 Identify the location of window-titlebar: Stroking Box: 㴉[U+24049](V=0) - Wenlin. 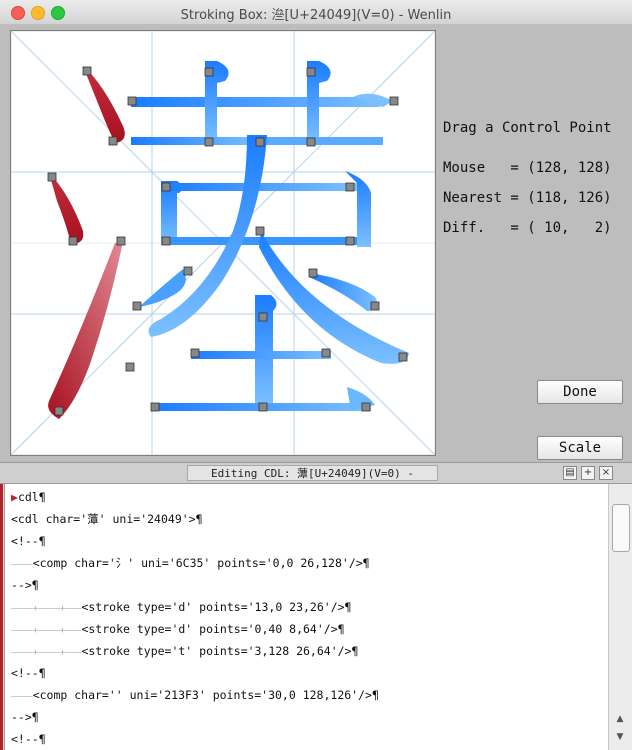
(316, 12).